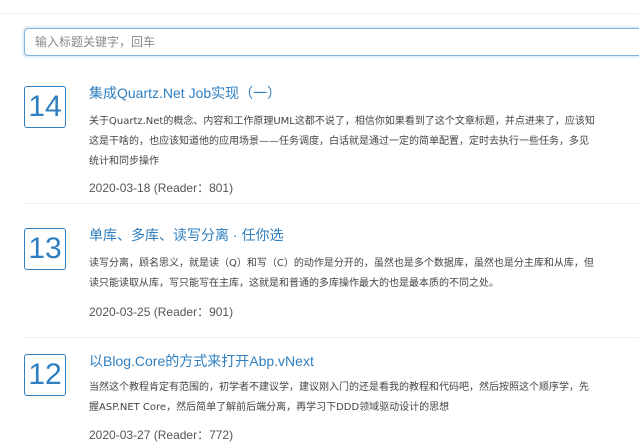 This screenshot has height=443, width=639. I want to click on article-reader-count: (Reader：801), so click(193, 188).